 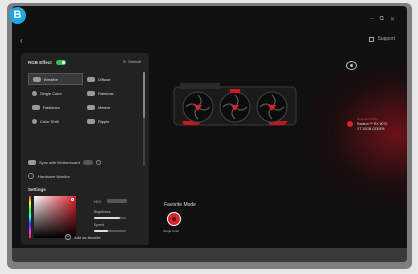 What do you see at coordinates (104, 121) in the screenshot?
I see `effect-label: Ripple` at bounding box center [104, 121].